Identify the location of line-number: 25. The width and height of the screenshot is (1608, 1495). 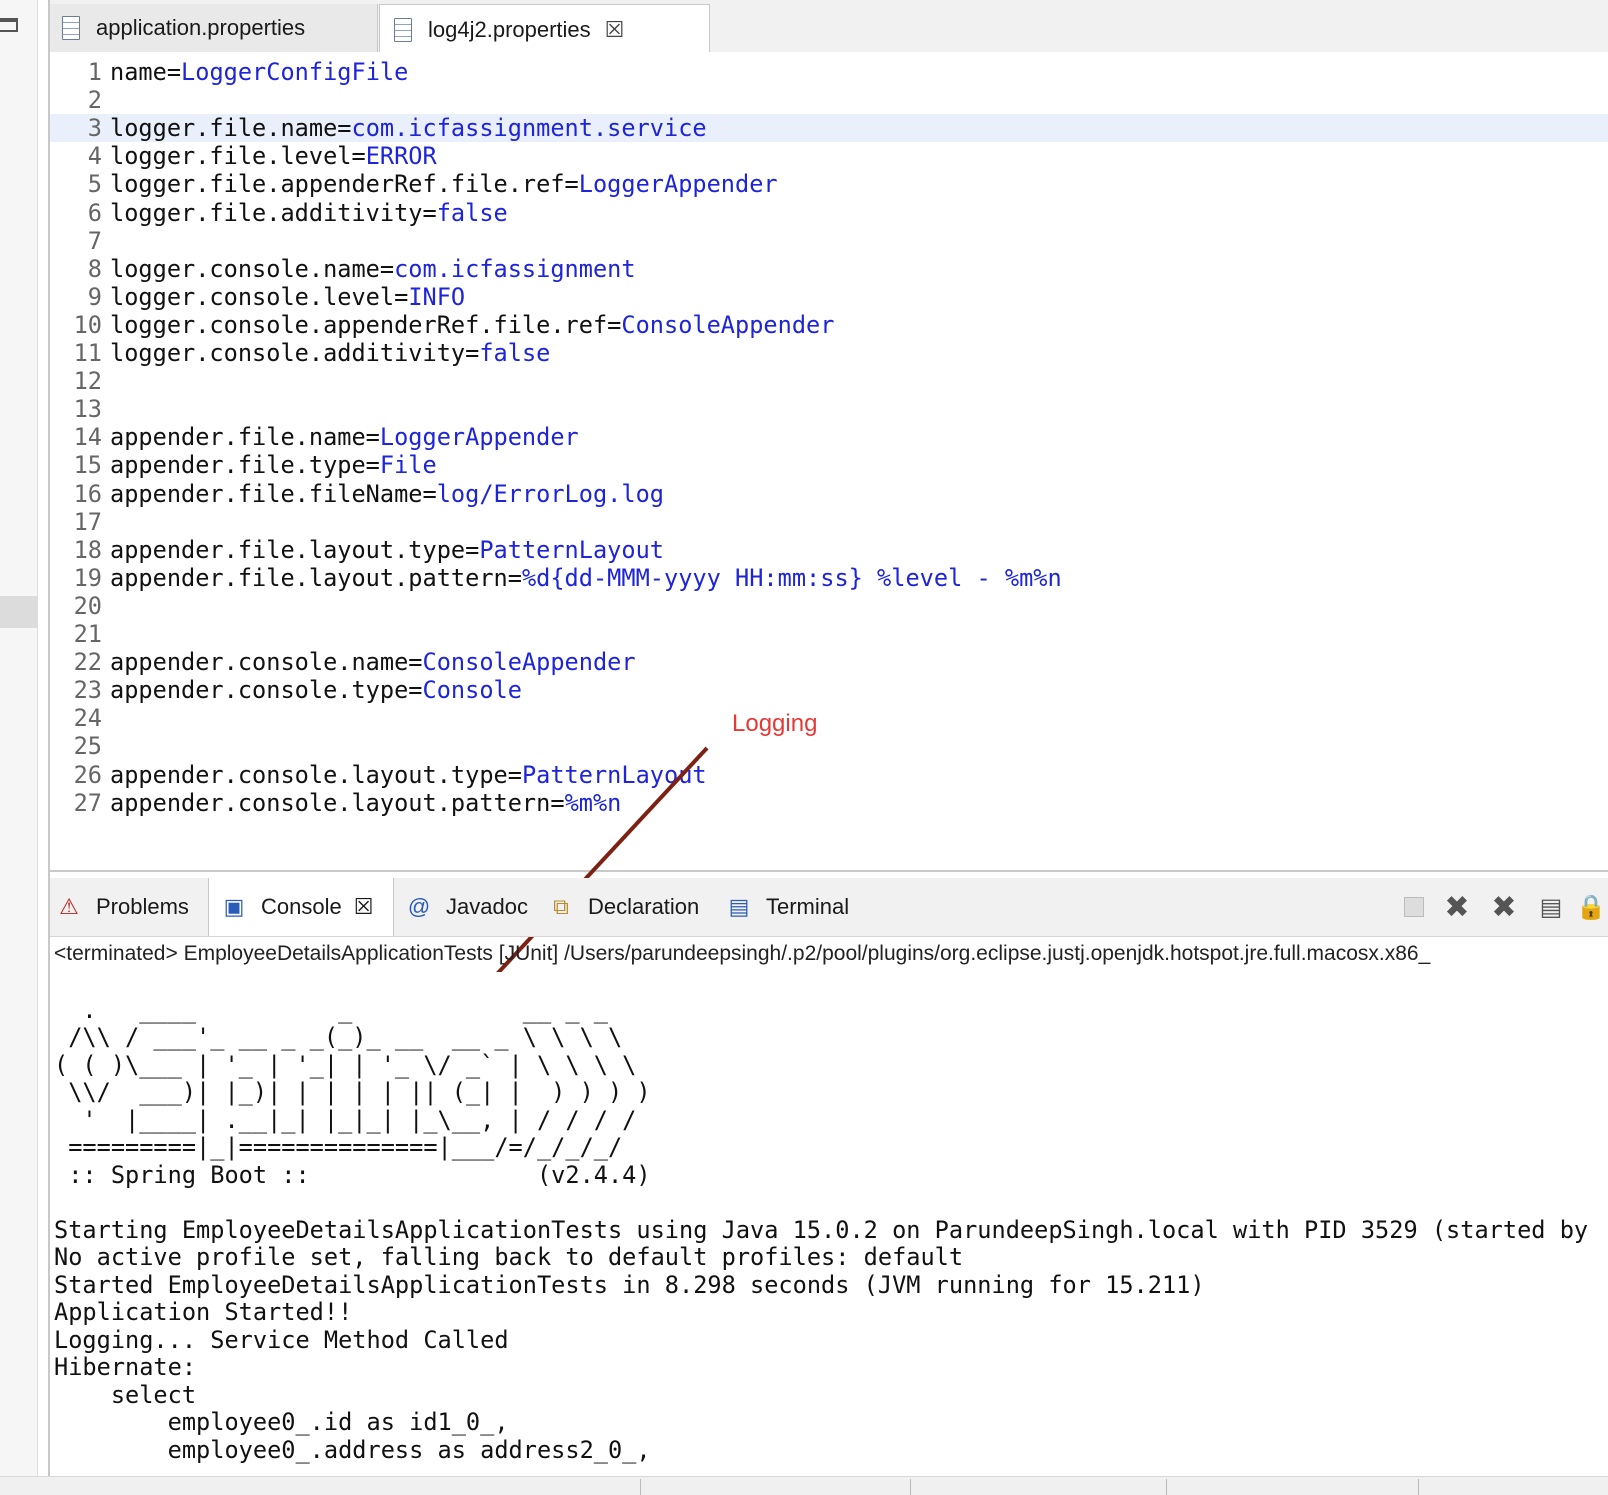
(87, 746).